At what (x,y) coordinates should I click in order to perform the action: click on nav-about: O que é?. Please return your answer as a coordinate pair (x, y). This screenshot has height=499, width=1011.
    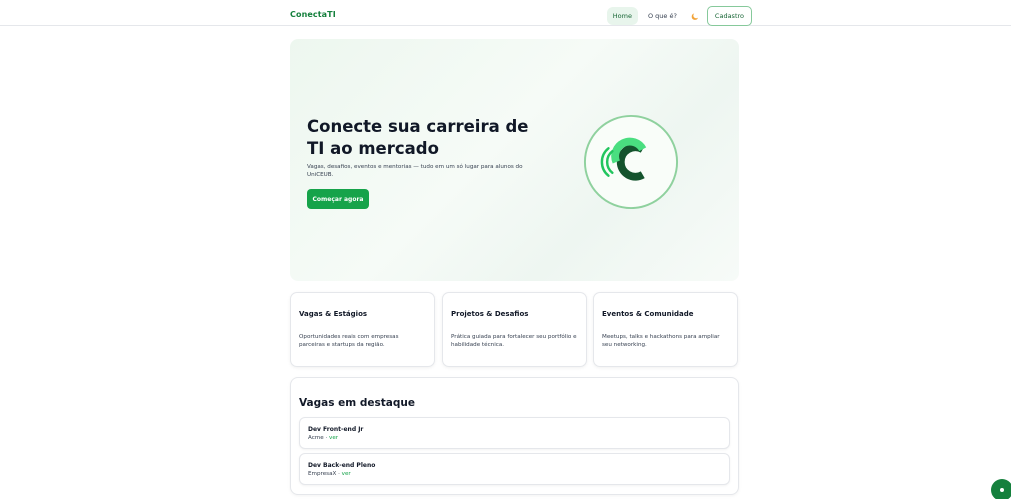
    Looking at the image, I should click on (662, 16).